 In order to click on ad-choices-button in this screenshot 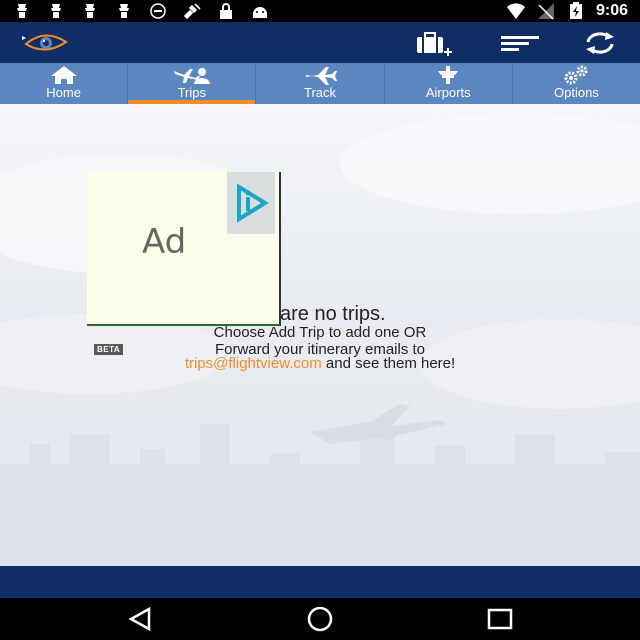, I will do `click(251, 203)`.